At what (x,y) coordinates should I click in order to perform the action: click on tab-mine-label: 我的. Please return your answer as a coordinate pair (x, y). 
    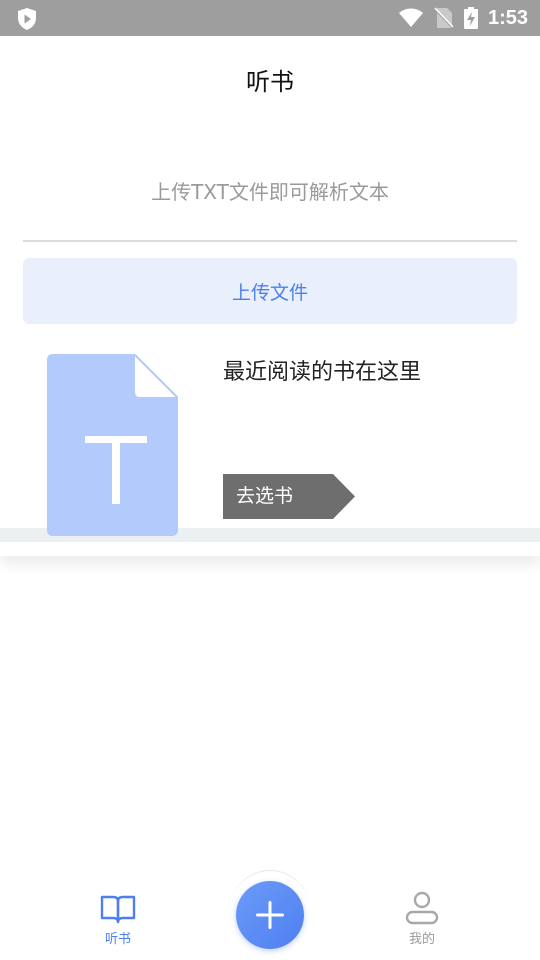
    Looking at the image, I should click on (421, 939).